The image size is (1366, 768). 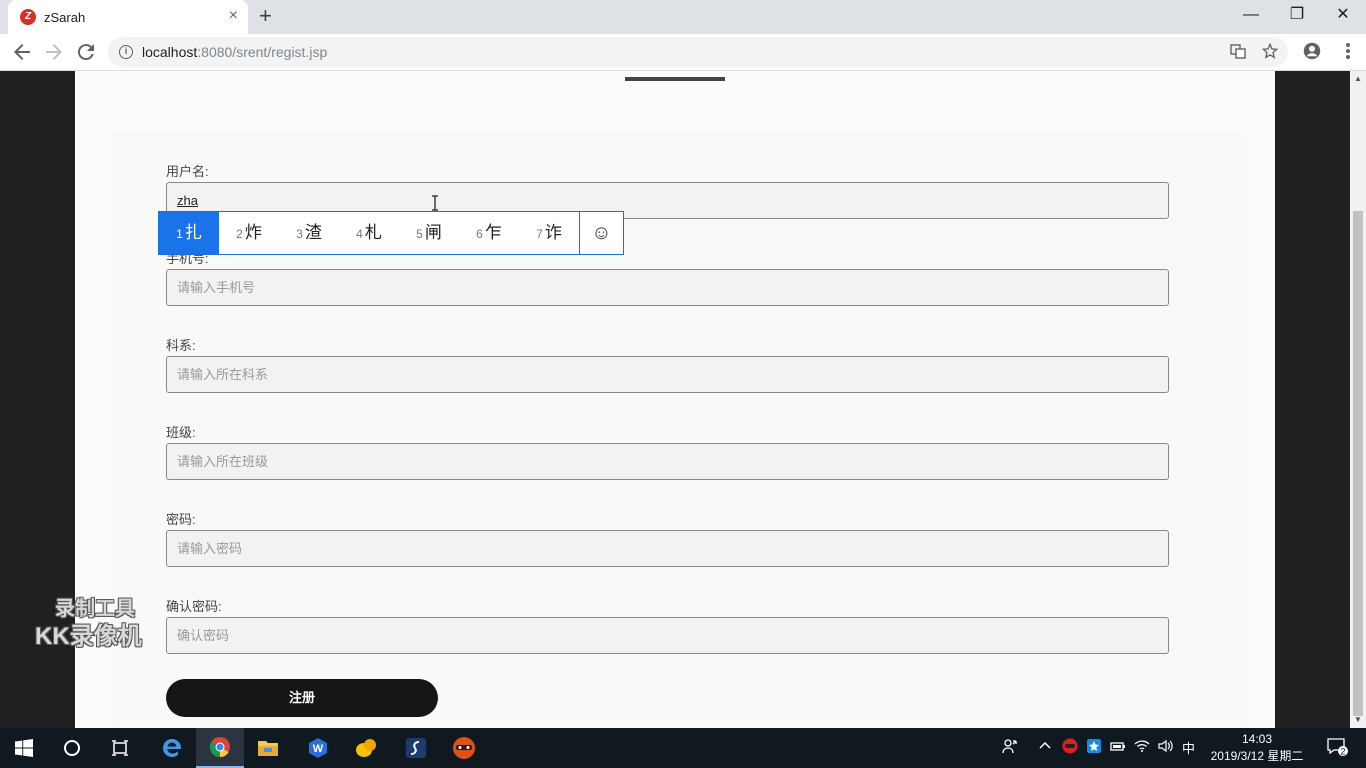 What do you see at coordinates (1094, 747) in the screenshot?
I see `tray-app-blue-icon` at bounding box center [1094, 747].